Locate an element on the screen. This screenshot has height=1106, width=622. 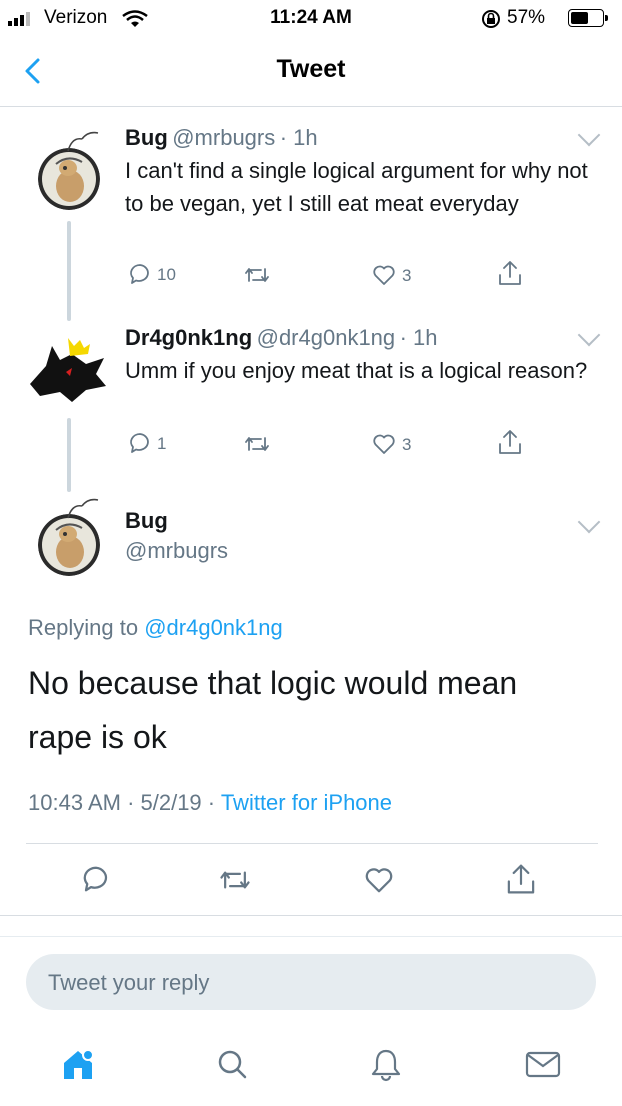
author-name: Dr4g0nk1ng is located at coordinates (188, 337).